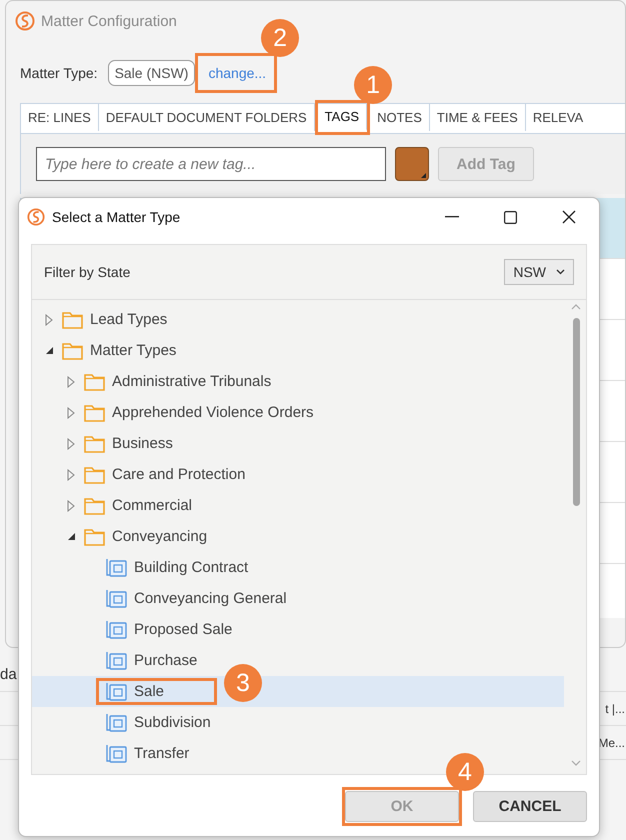 This screenshot has height=840, width=626. What do you see at coordinates (116, 217) in the screenshot?
I see `dialog-title: Select a Matter Type` at bounding box center [116, 217].